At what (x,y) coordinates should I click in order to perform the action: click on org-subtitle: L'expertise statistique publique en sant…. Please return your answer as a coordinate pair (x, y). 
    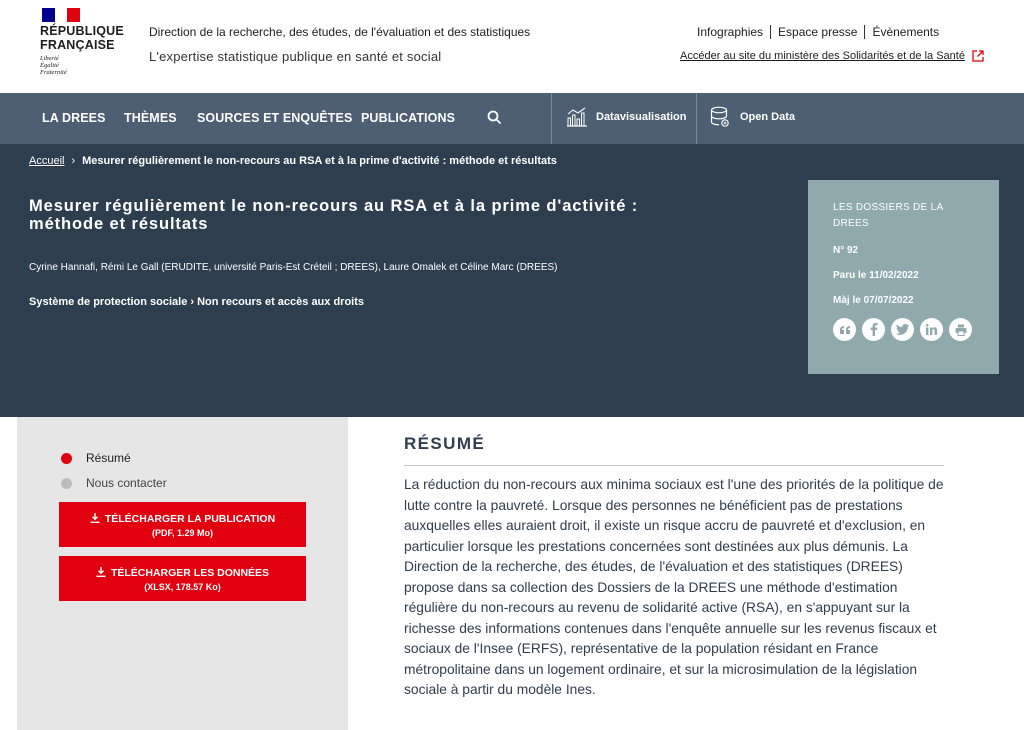
    Looking at the image, I should click on (295, 56).